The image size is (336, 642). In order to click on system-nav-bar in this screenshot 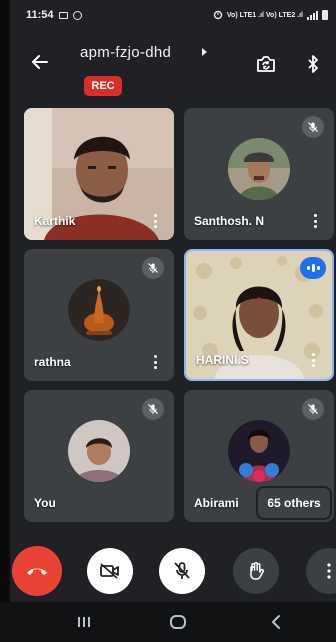, I will do `click(168, 622)`.